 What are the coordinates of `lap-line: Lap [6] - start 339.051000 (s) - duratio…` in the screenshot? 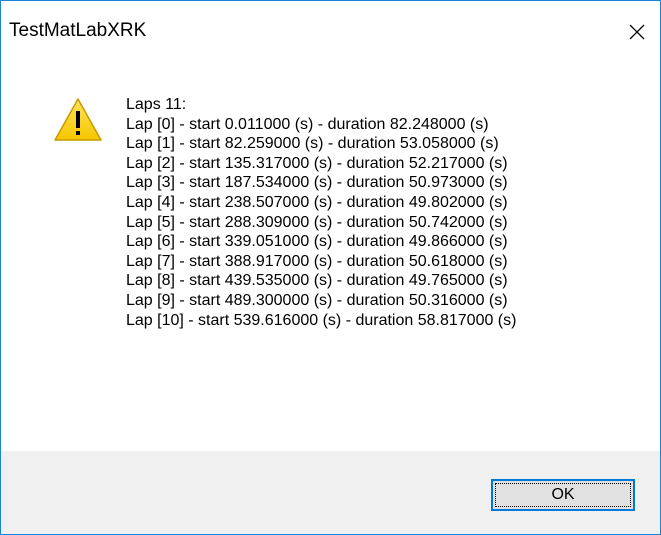 It's located at (317, 242).